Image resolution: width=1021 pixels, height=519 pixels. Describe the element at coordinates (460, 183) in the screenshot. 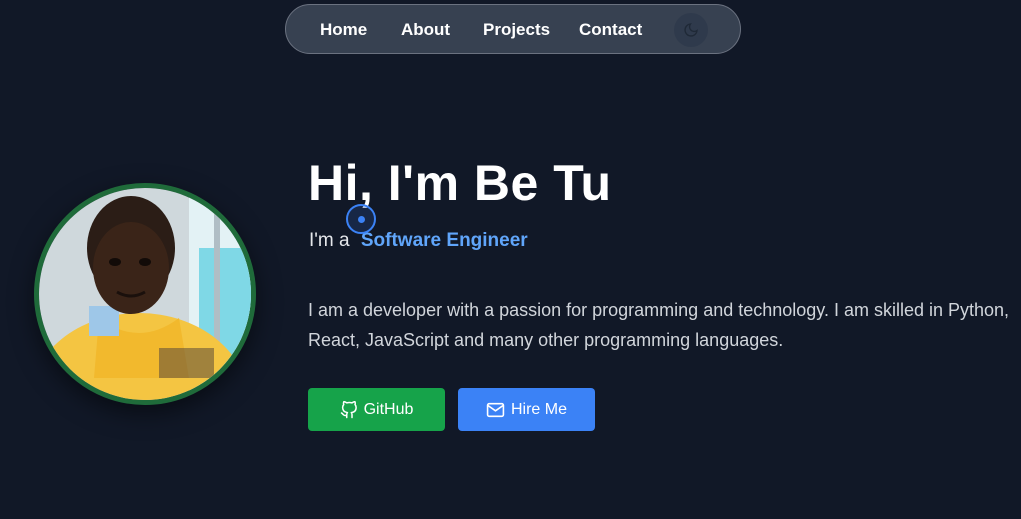

I see `hero-title: Hi, I'm Be Tu` at that location.